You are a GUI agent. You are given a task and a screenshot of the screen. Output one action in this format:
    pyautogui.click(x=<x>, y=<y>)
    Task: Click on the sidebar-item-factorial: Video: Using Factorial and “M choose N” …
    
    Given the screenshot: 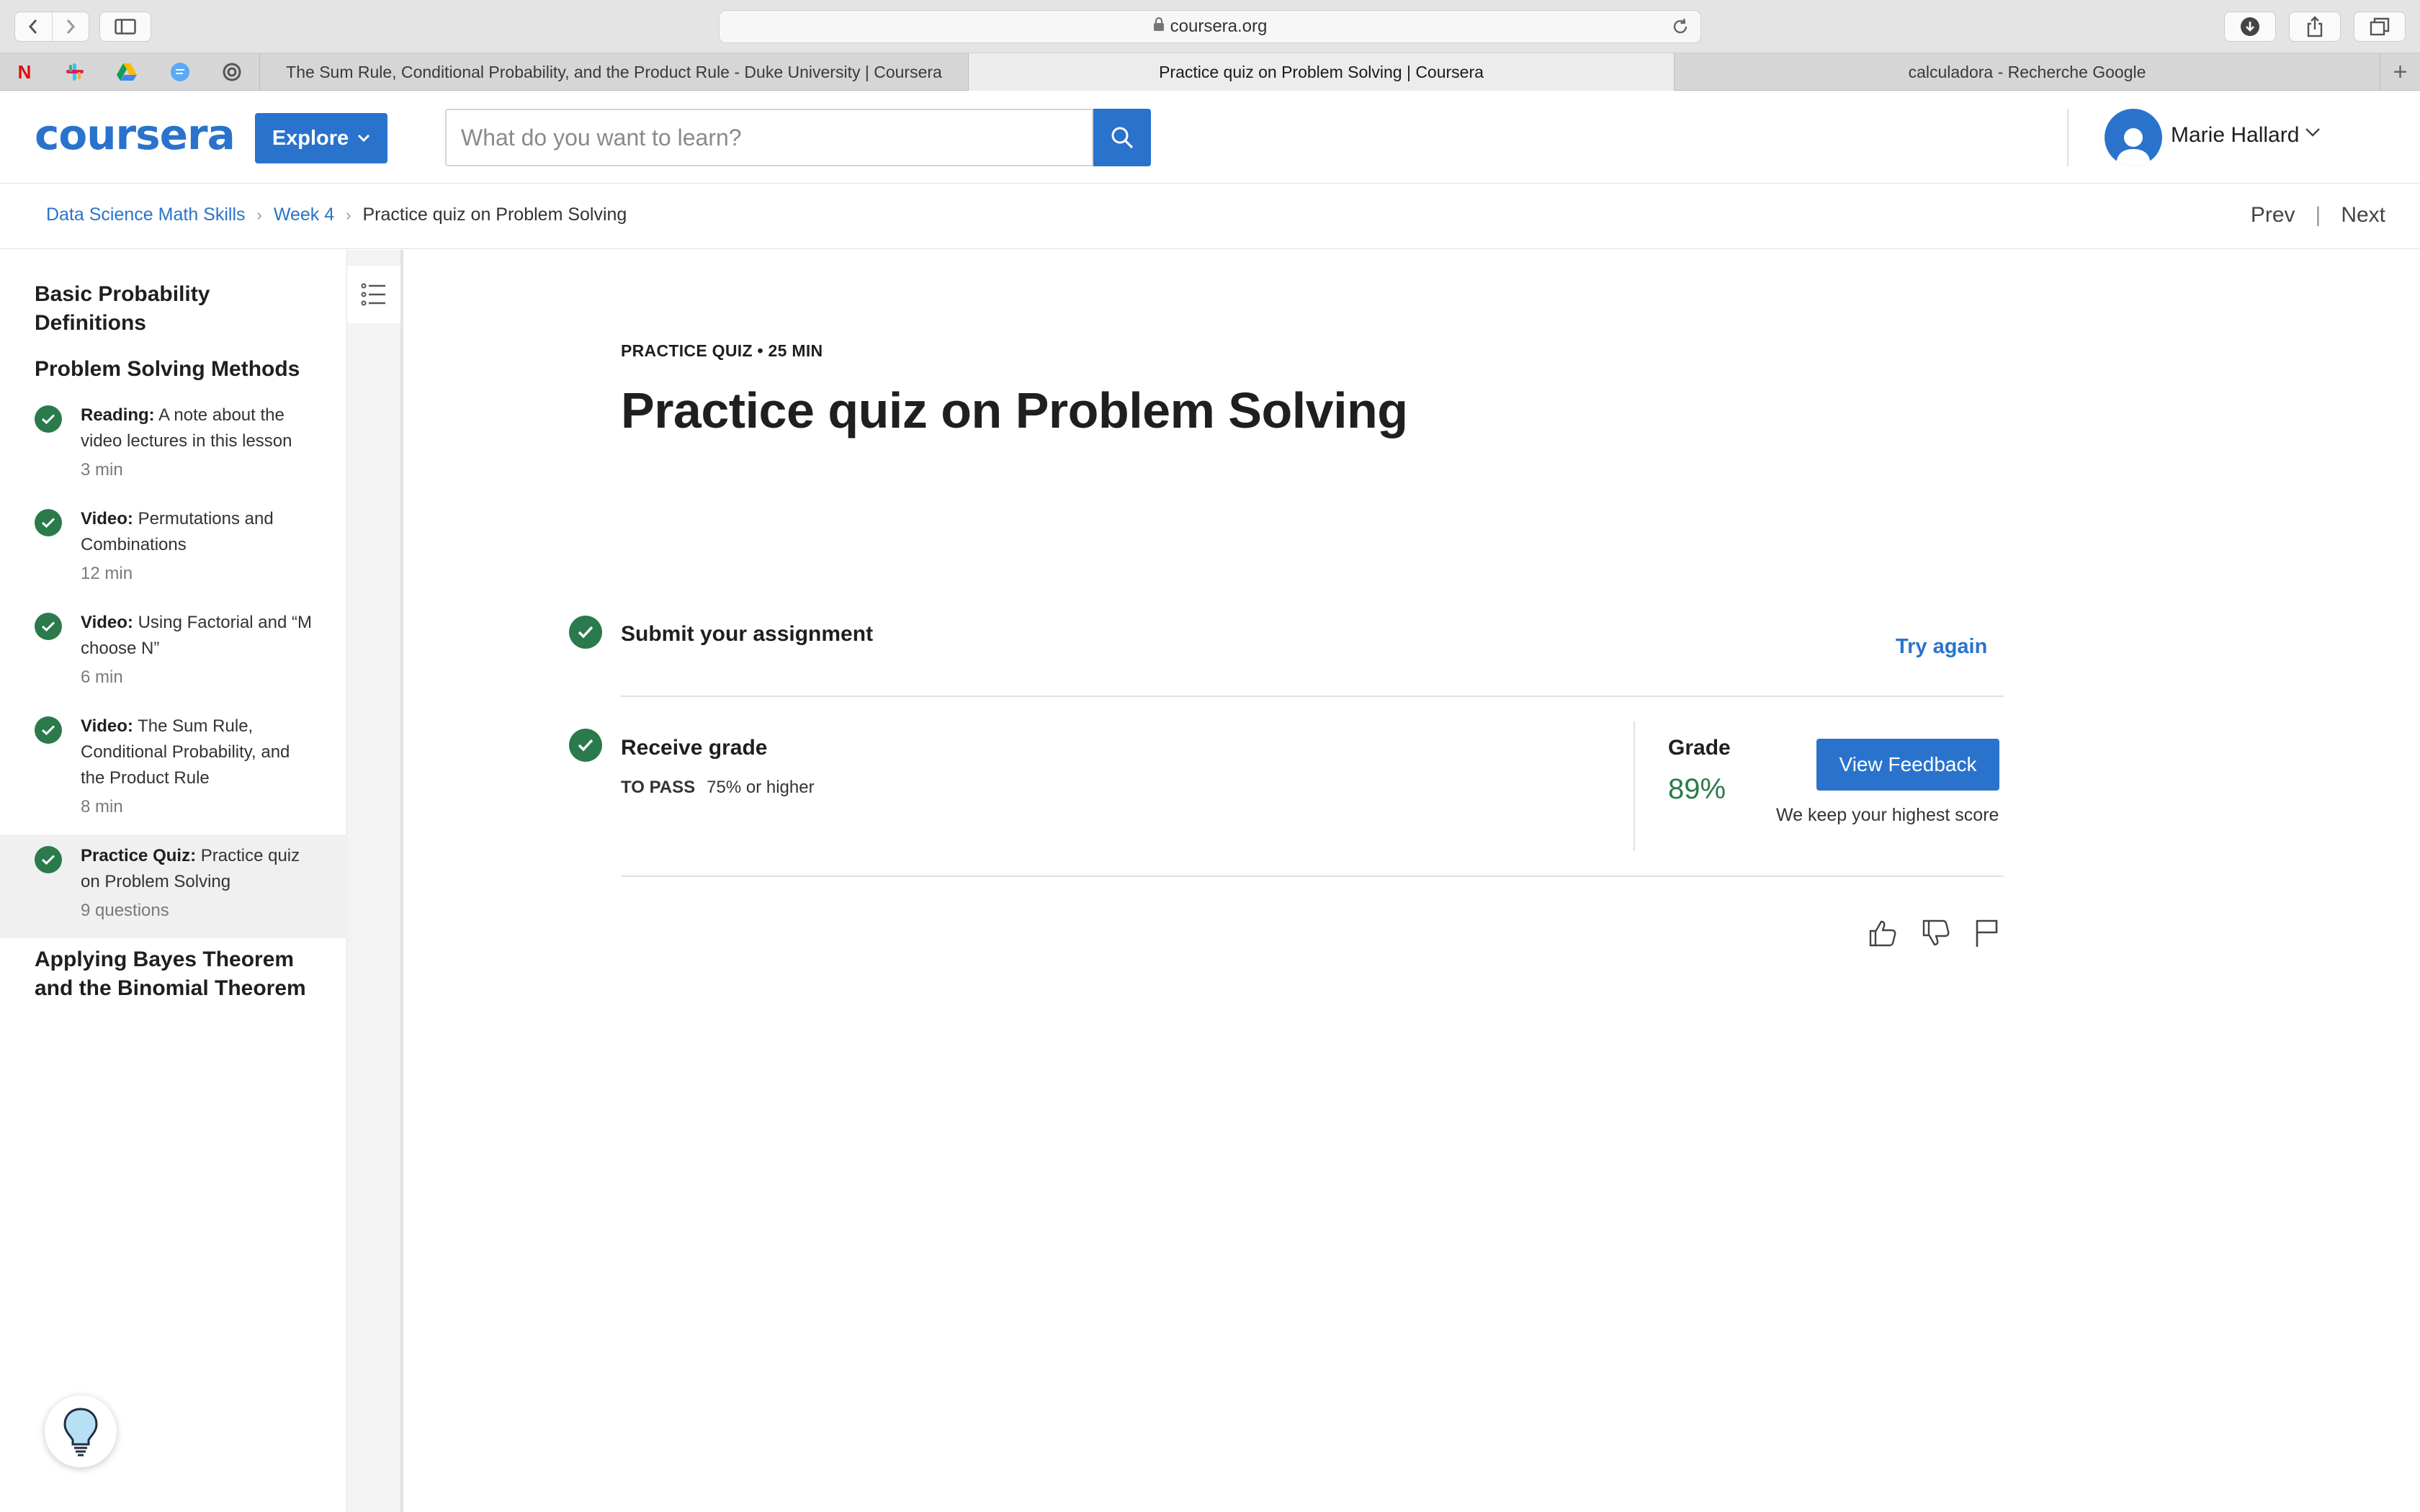 What is the action you would take?
    pyautogui.click(x=173, y=656)
    